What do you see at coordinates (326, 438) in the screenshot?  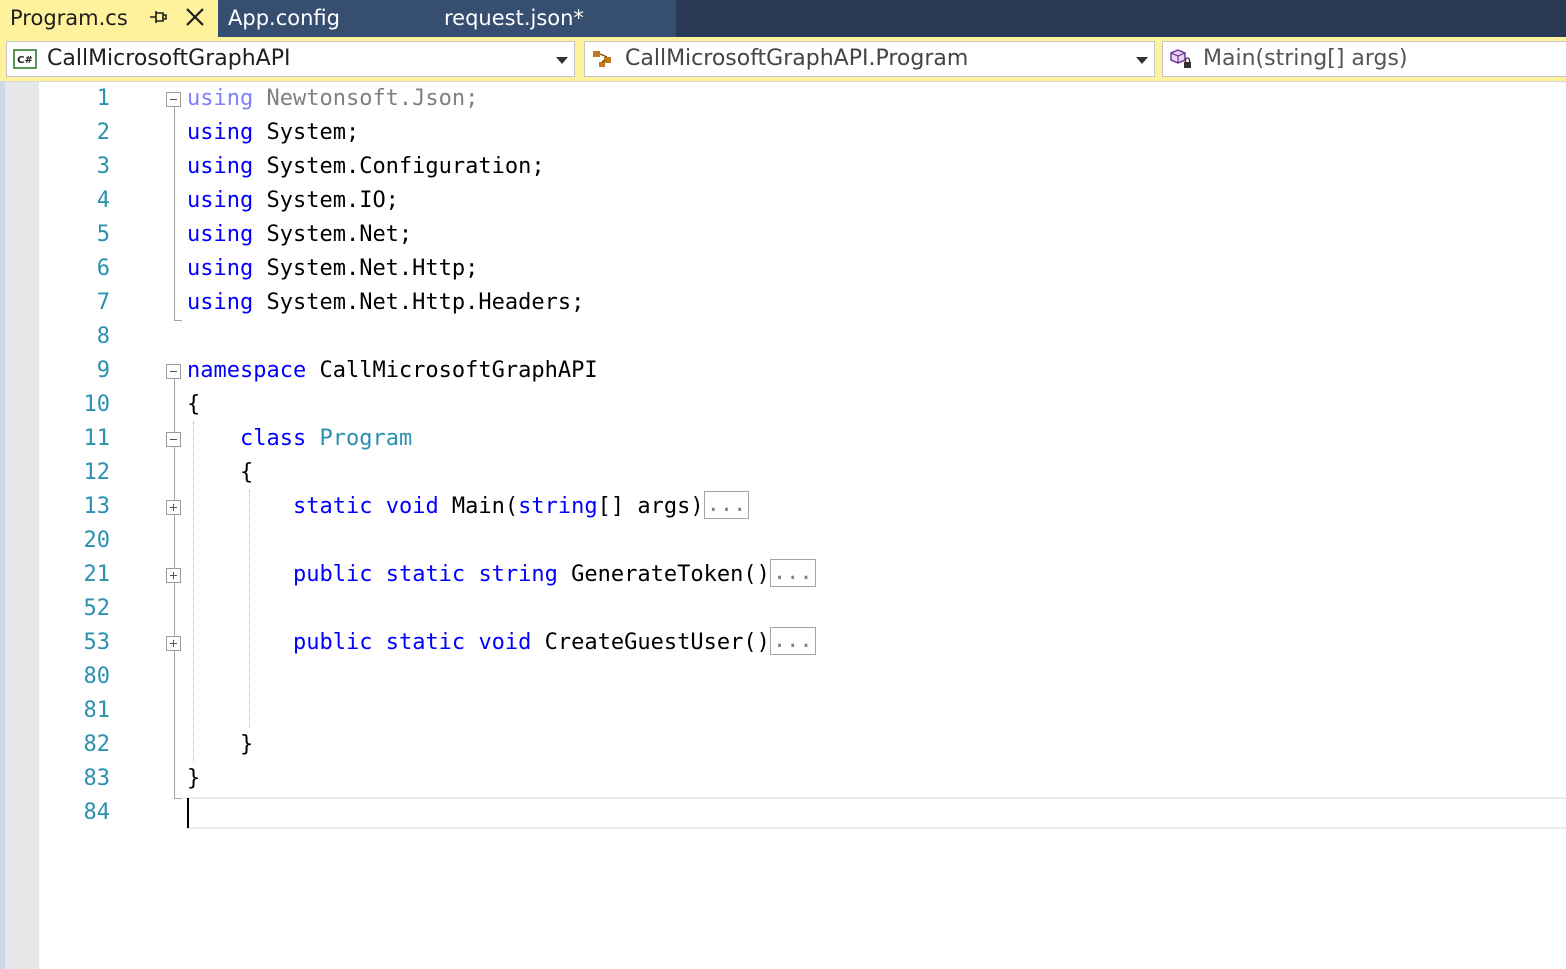 I see `code-line-11: class Program` at bounding box center [326, 438].